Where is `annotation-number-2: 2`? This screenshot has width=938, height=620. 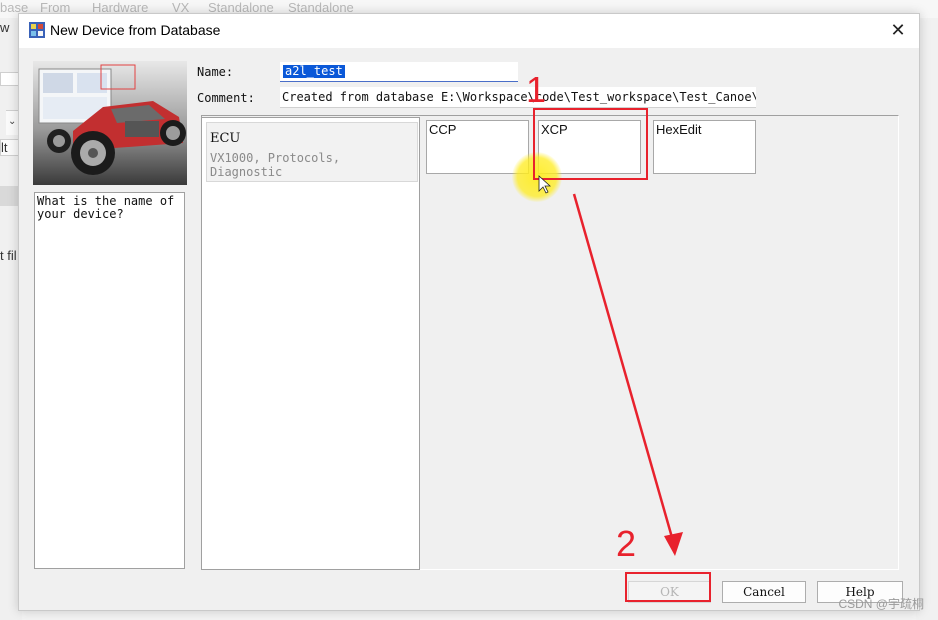 annotation-number-2: 2 is located at coordinates (626, 543).